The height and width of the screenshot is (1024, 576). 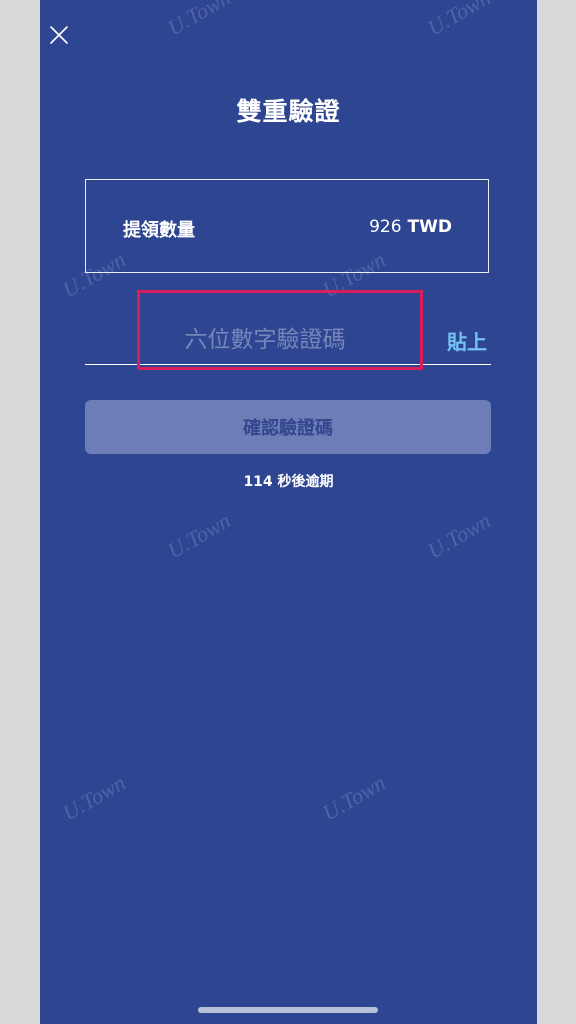 What do you see at coordinates (288, 111) in the screenshot?
I see `page-title: 雙重驗證` at bounding box center [288, 111].